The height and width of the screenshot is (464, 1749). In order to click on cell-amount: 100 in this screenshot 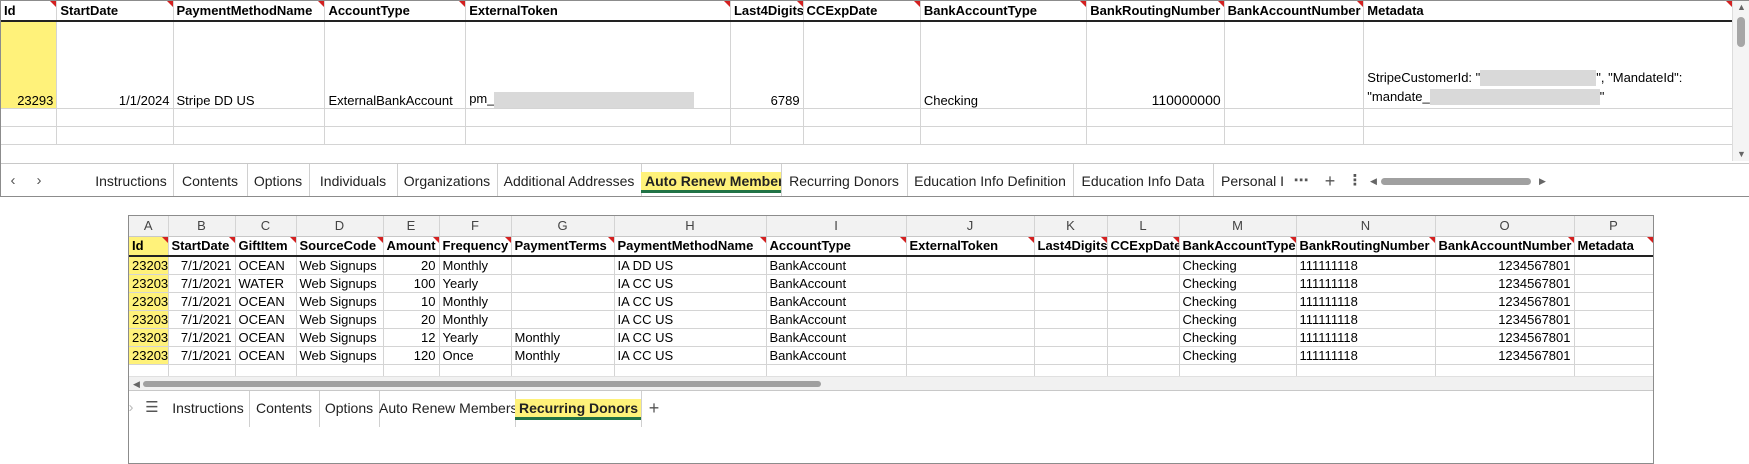, I will do `click(411, 283)`.